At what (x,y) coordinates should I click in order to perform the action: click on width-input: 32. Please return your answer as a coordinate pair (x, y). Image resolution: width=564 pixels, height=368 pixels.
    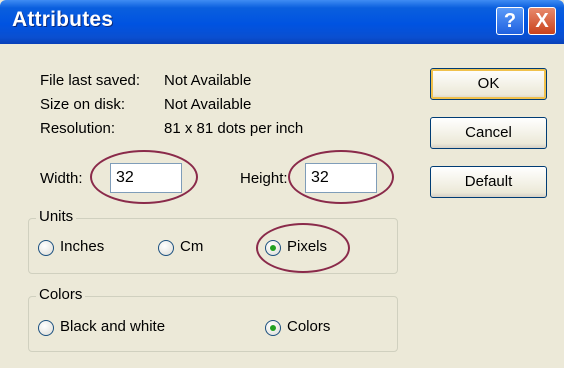
    Looking at the image, I should click on (146, 178).